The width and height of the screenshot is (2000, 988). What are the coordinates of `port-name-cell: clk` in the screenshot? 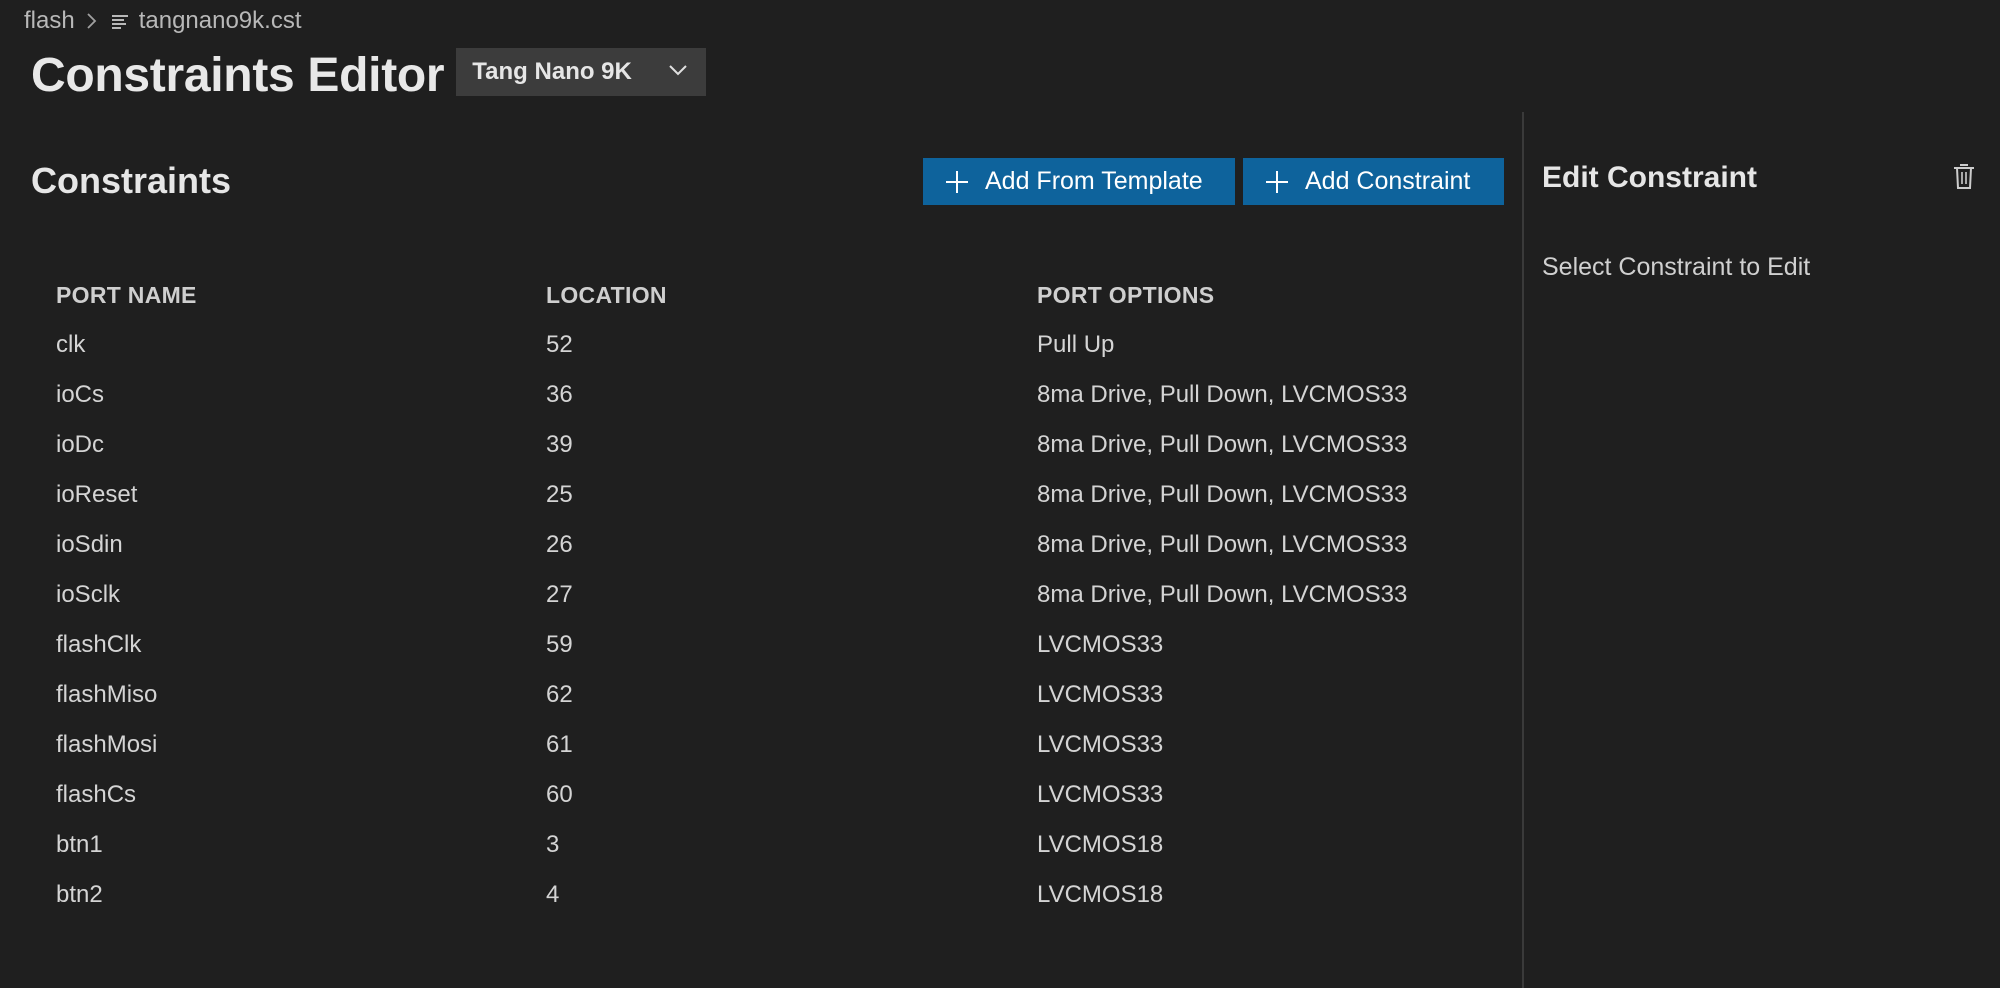 It's located at (71, 344).